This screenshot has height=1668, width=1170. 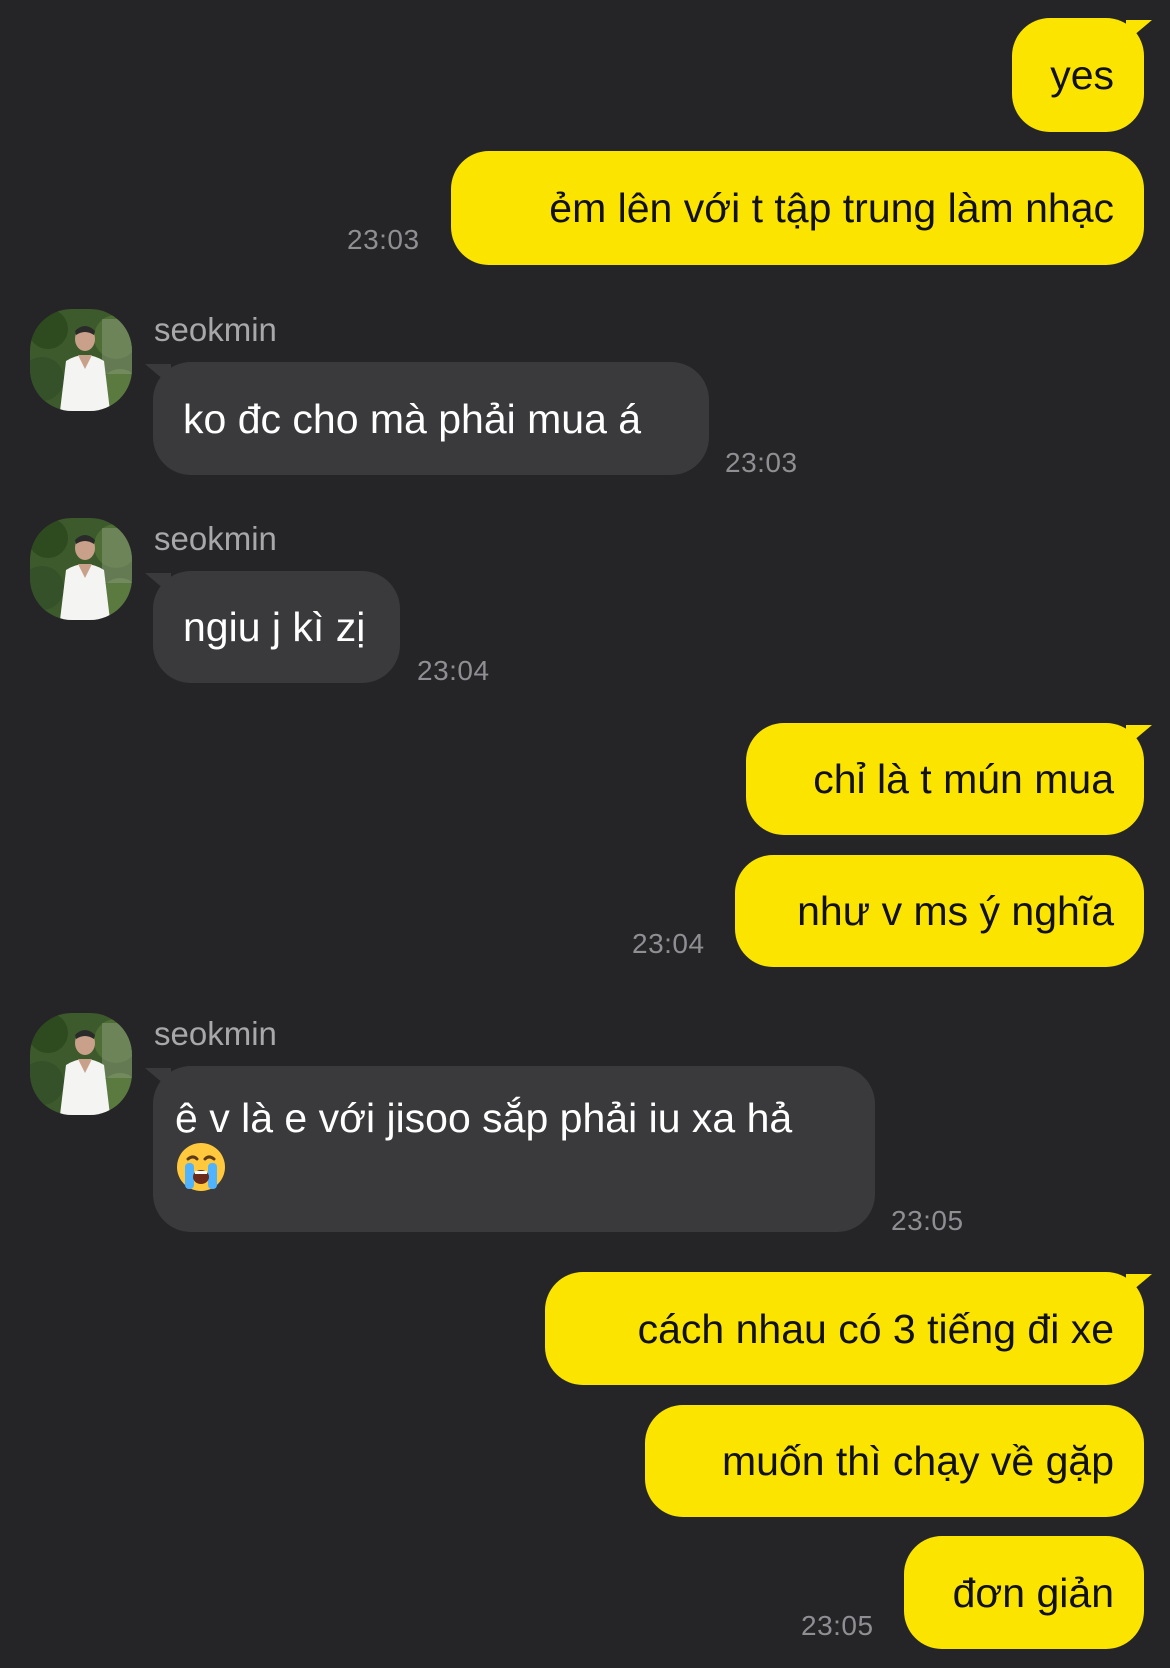 I want to click on message-text: chỉ là t mún mua, so click(x=963, y=779).